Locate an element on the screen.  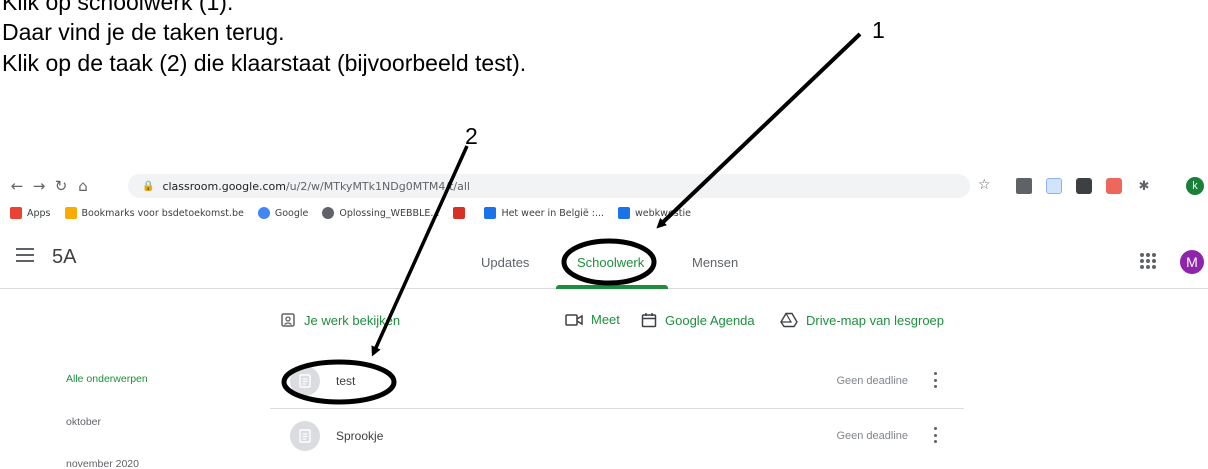
calendar-icon is located at coordinates (649, 320).